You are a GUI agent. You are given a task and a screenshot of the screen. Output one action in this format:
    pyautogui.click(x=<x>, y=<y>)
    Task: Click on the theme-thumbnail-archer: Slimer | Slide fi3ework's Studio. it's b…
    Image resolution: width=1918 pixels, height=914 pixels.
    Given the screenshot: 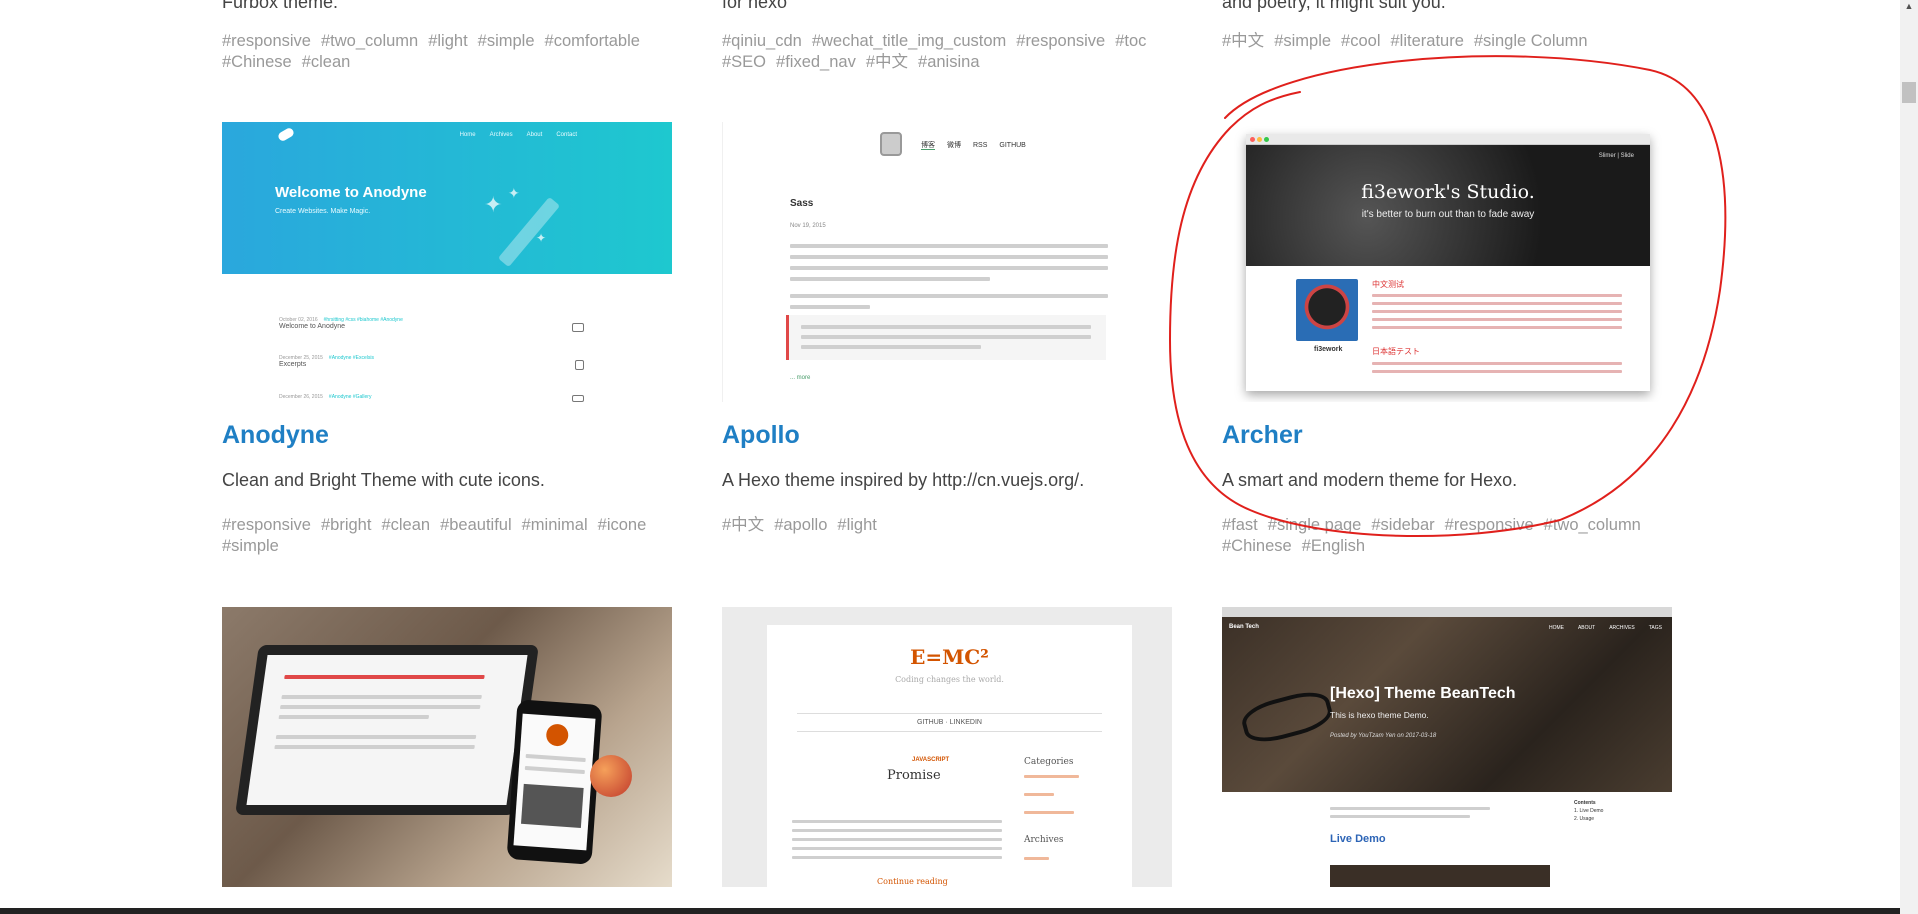 What is the action you would take?
    pyautogui.click(x=1447, y=262)
    